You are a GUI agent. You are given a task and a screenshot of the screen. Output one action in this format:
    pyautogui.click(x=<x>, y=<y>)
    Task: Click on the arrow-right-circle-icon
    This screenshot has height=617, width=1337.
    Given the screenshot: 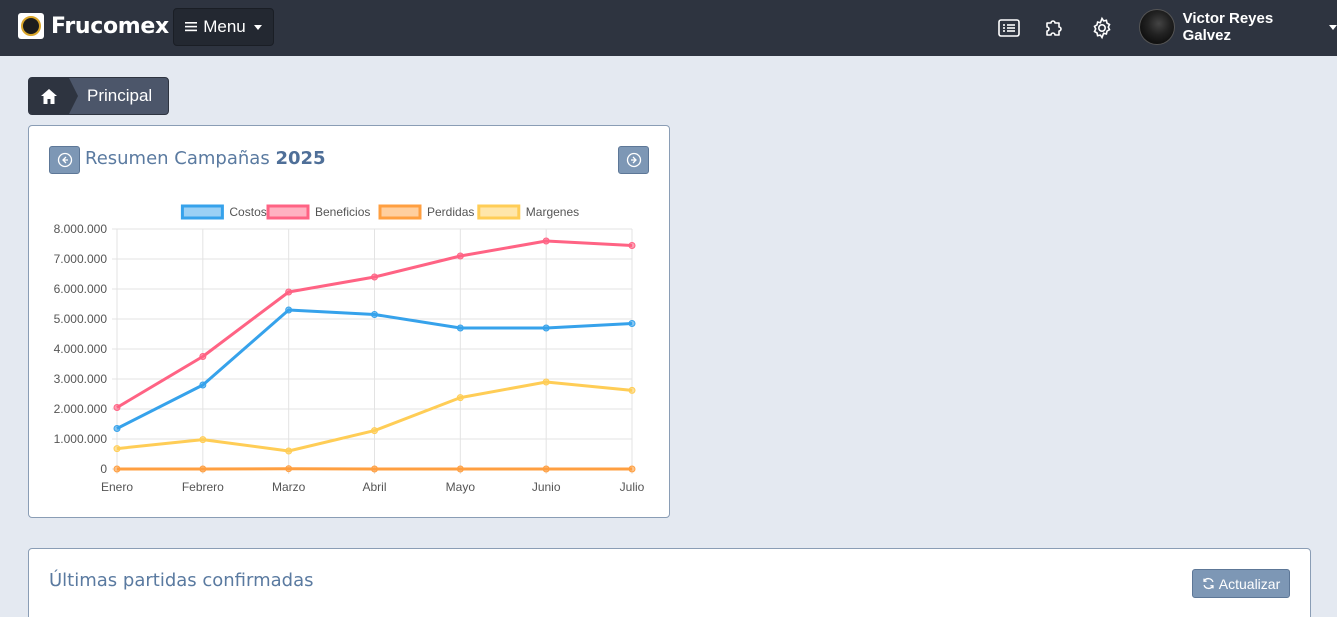 What is the action you would take?
    pyautogui.click(x=633, y=160)
    